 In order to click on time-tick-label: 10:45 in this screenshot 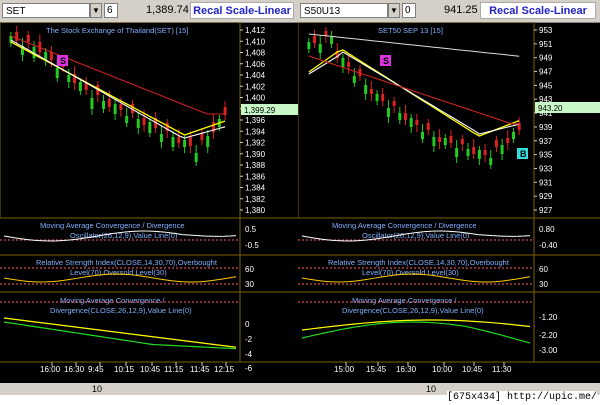, I will do `click(472, 369)`.